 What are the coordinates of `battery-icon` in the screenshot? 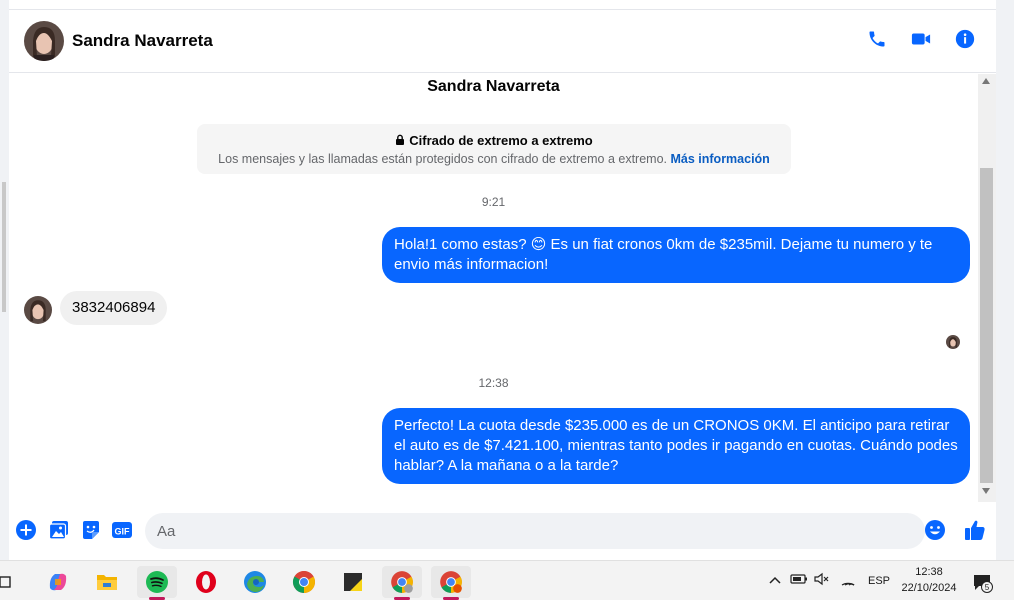 It's located at (802, 581).